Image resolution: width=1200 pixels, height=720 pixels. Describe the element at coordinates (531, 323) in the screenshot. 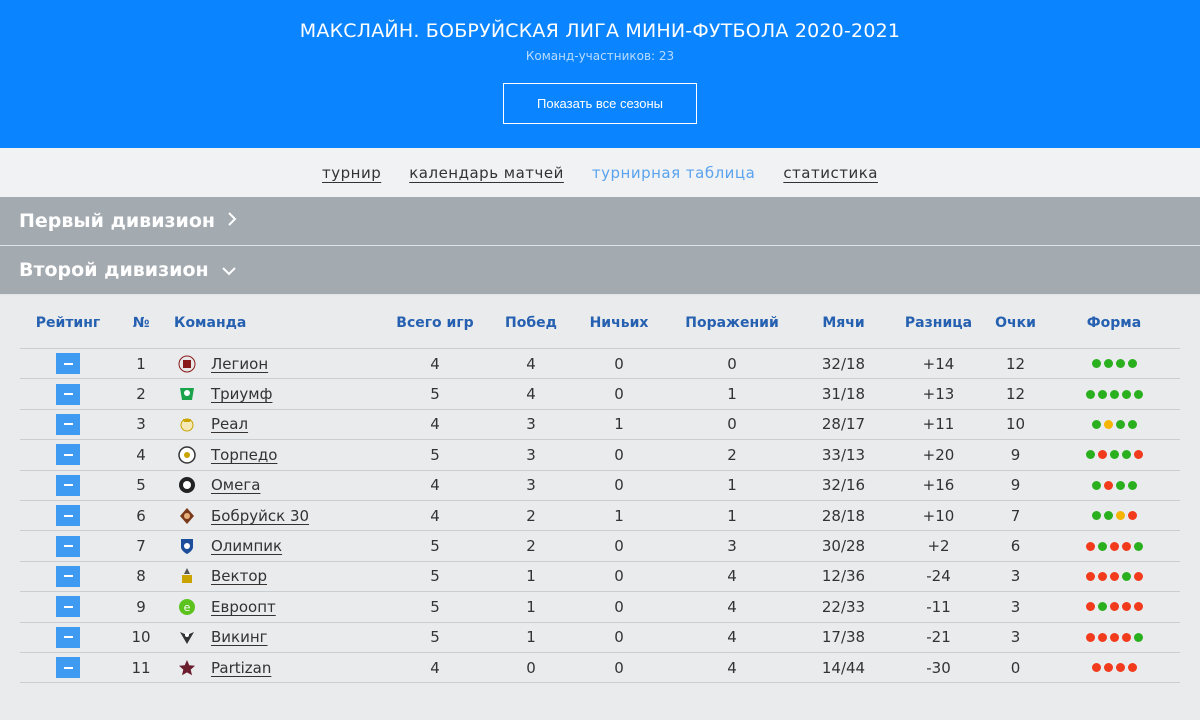

I see `header-wins: Побед` at that location.